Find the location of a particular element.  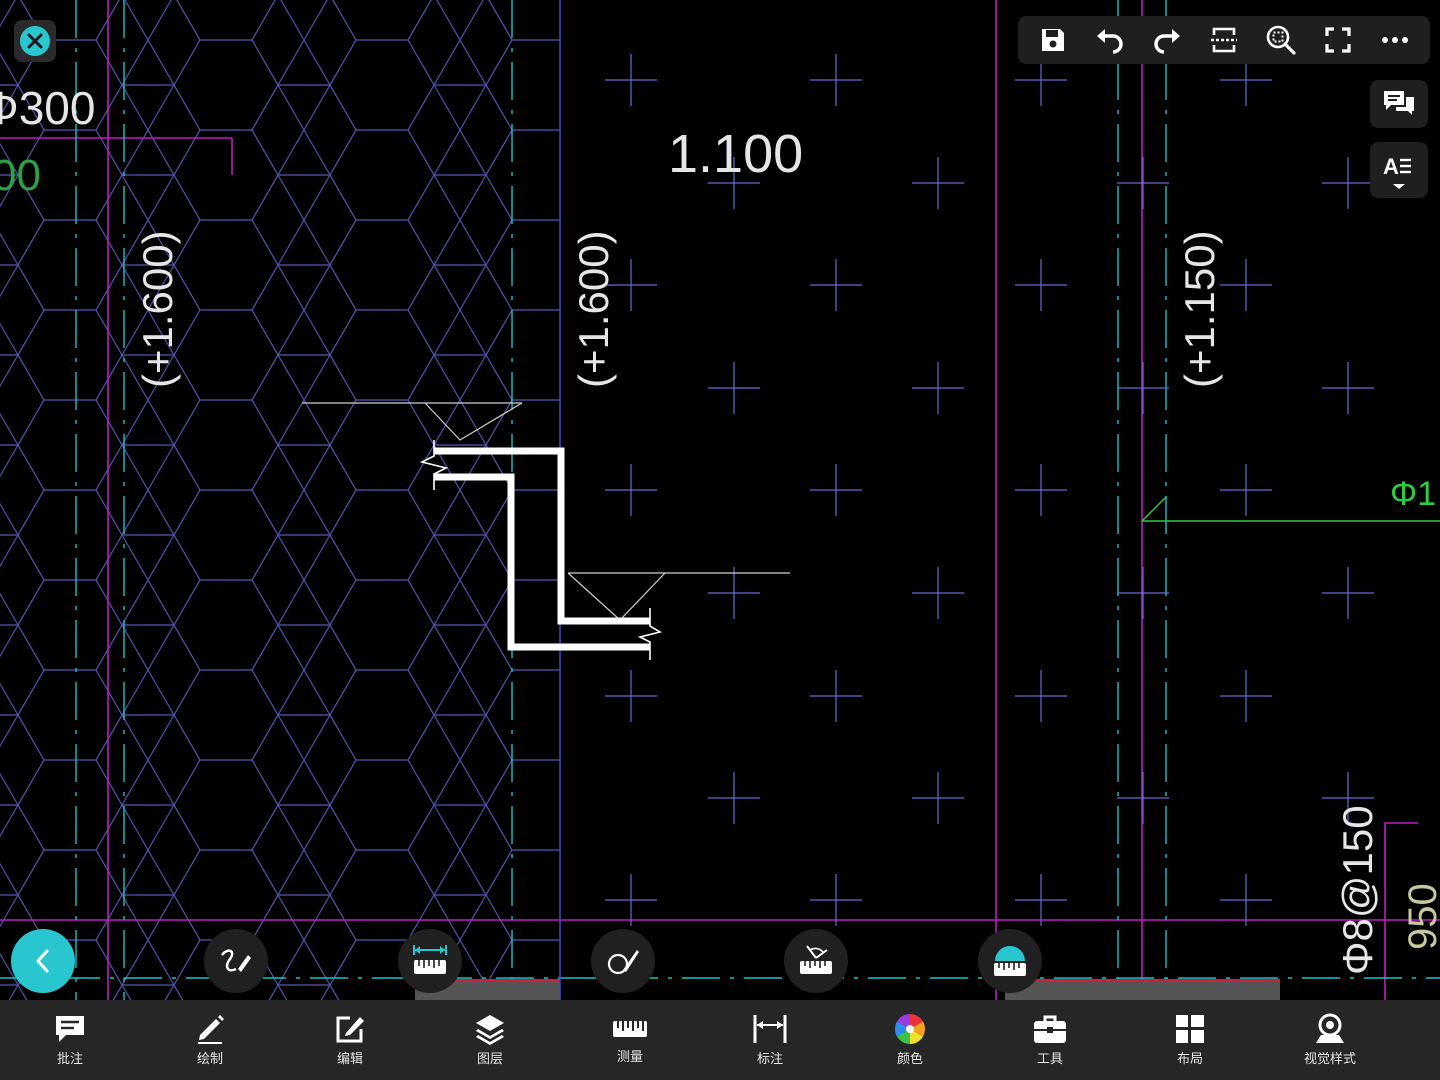

ruler-icon is located at coordinates (630, 1029).